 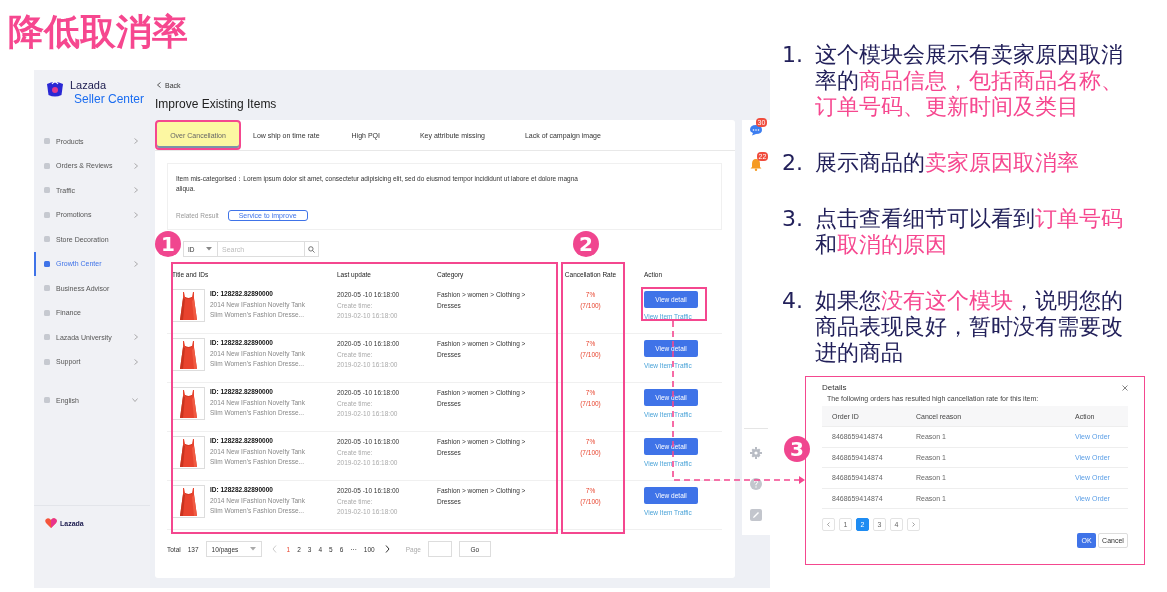 What do you see at coordinates (674, 304) in the screenshot?
I see `highlight-frame` at bounding box center [674, 304].